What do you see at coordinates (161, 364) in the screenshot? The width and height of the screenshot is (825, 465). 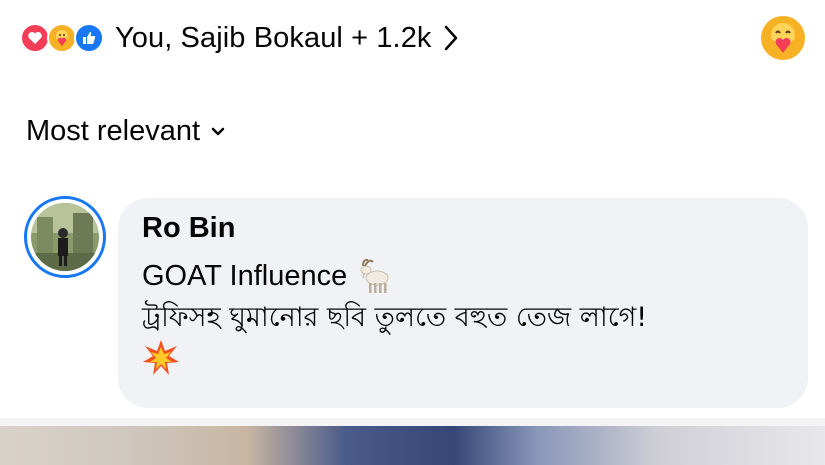 I see `collision-emoji-icon` at bounding box center [161, 364].